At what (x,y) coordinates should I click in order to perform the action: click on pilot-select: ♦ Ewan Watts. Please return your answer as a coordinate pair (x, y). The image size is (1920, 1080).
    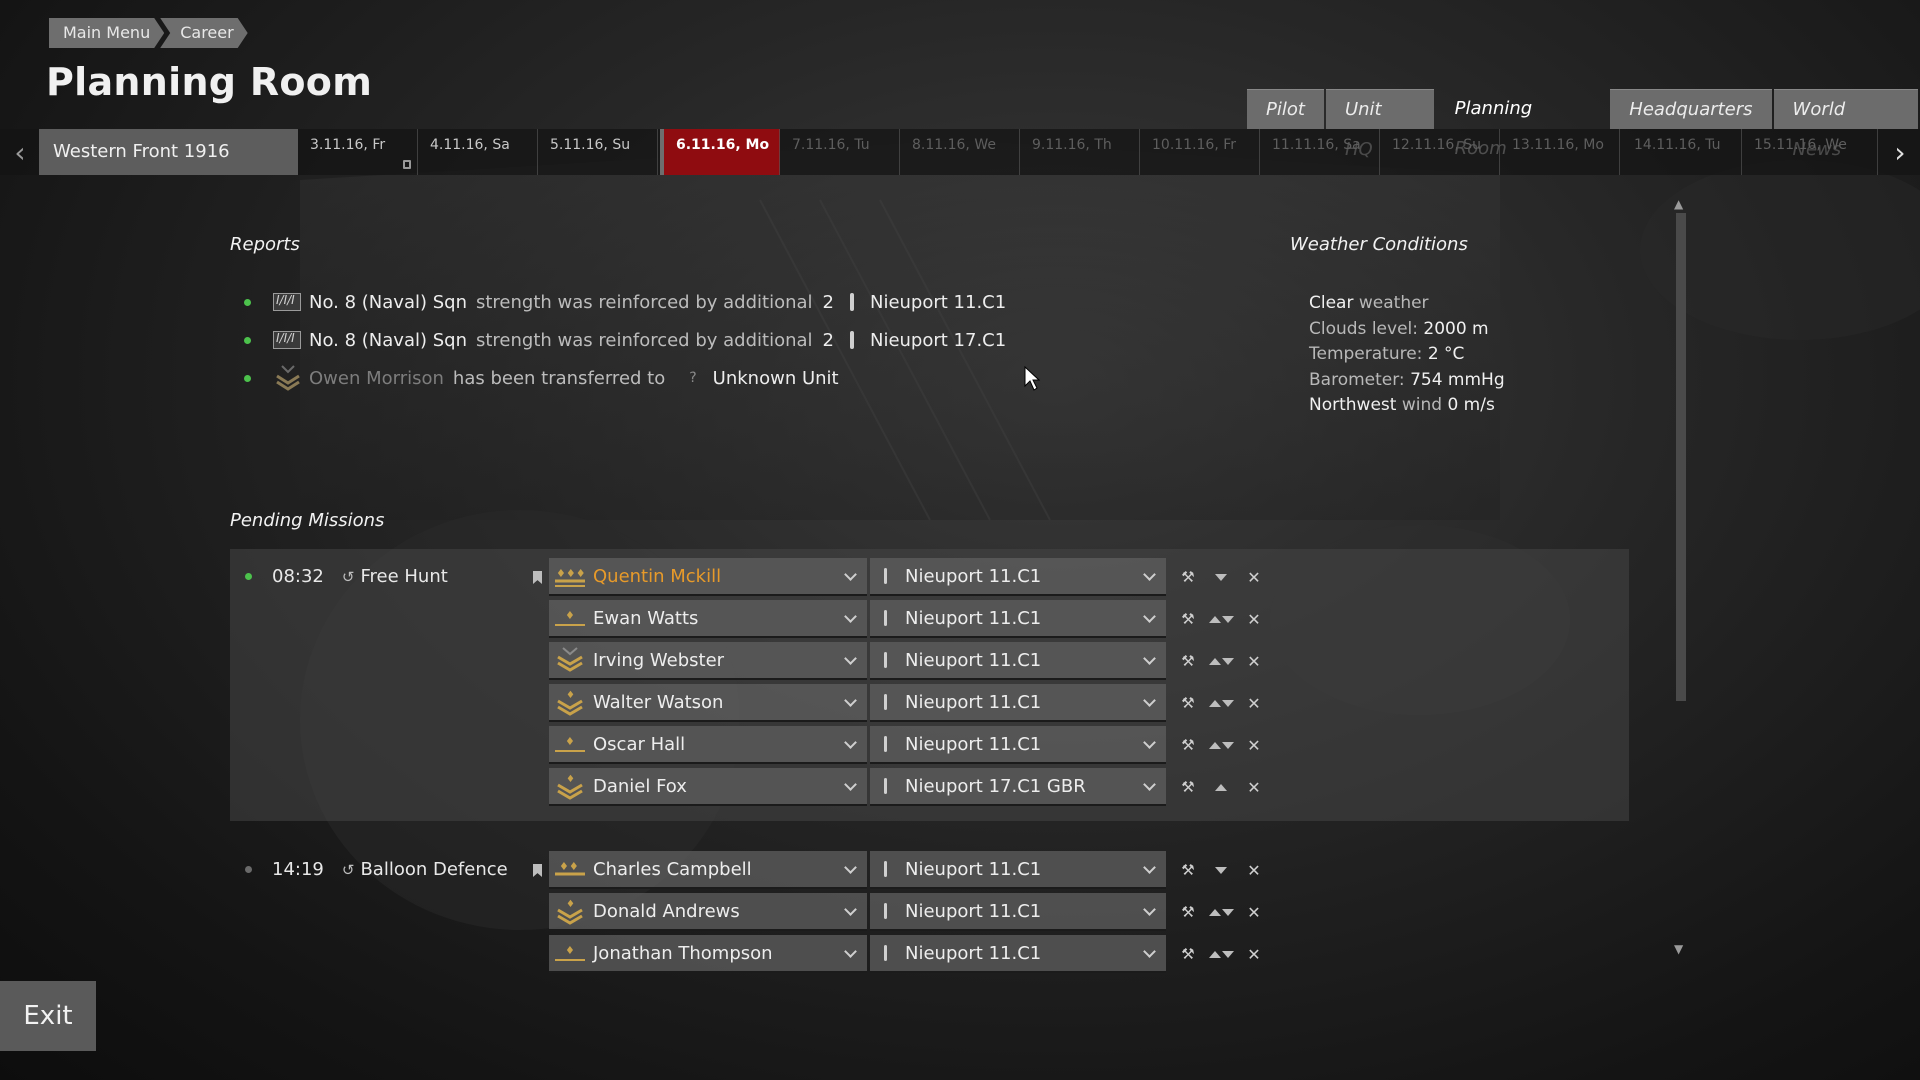
    Looking at the image, I should click on (708, 619).